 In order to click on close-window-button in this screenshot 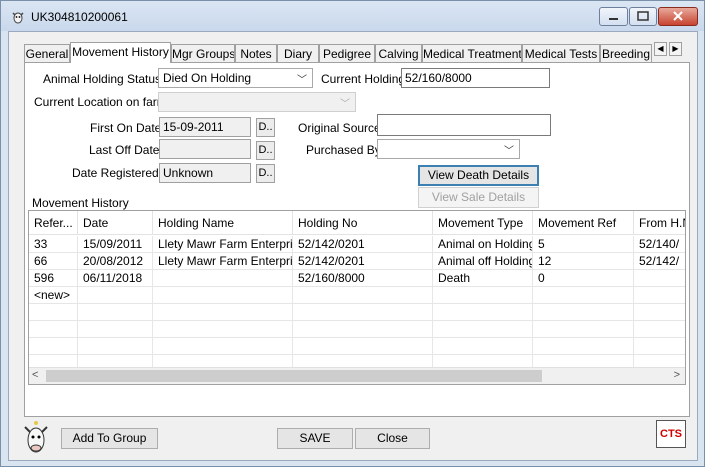, I will do `click(678, 16)`.